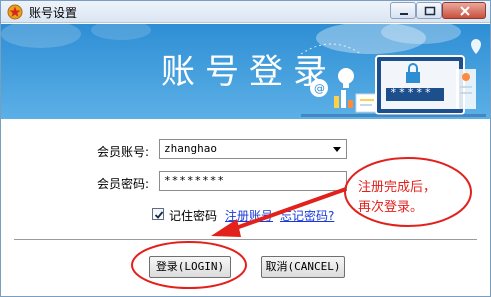 Image resolution: width=491 pixels, height=297 pixels. I want to click on cancel-button: 取消(CANCEL), so click(303, 267).